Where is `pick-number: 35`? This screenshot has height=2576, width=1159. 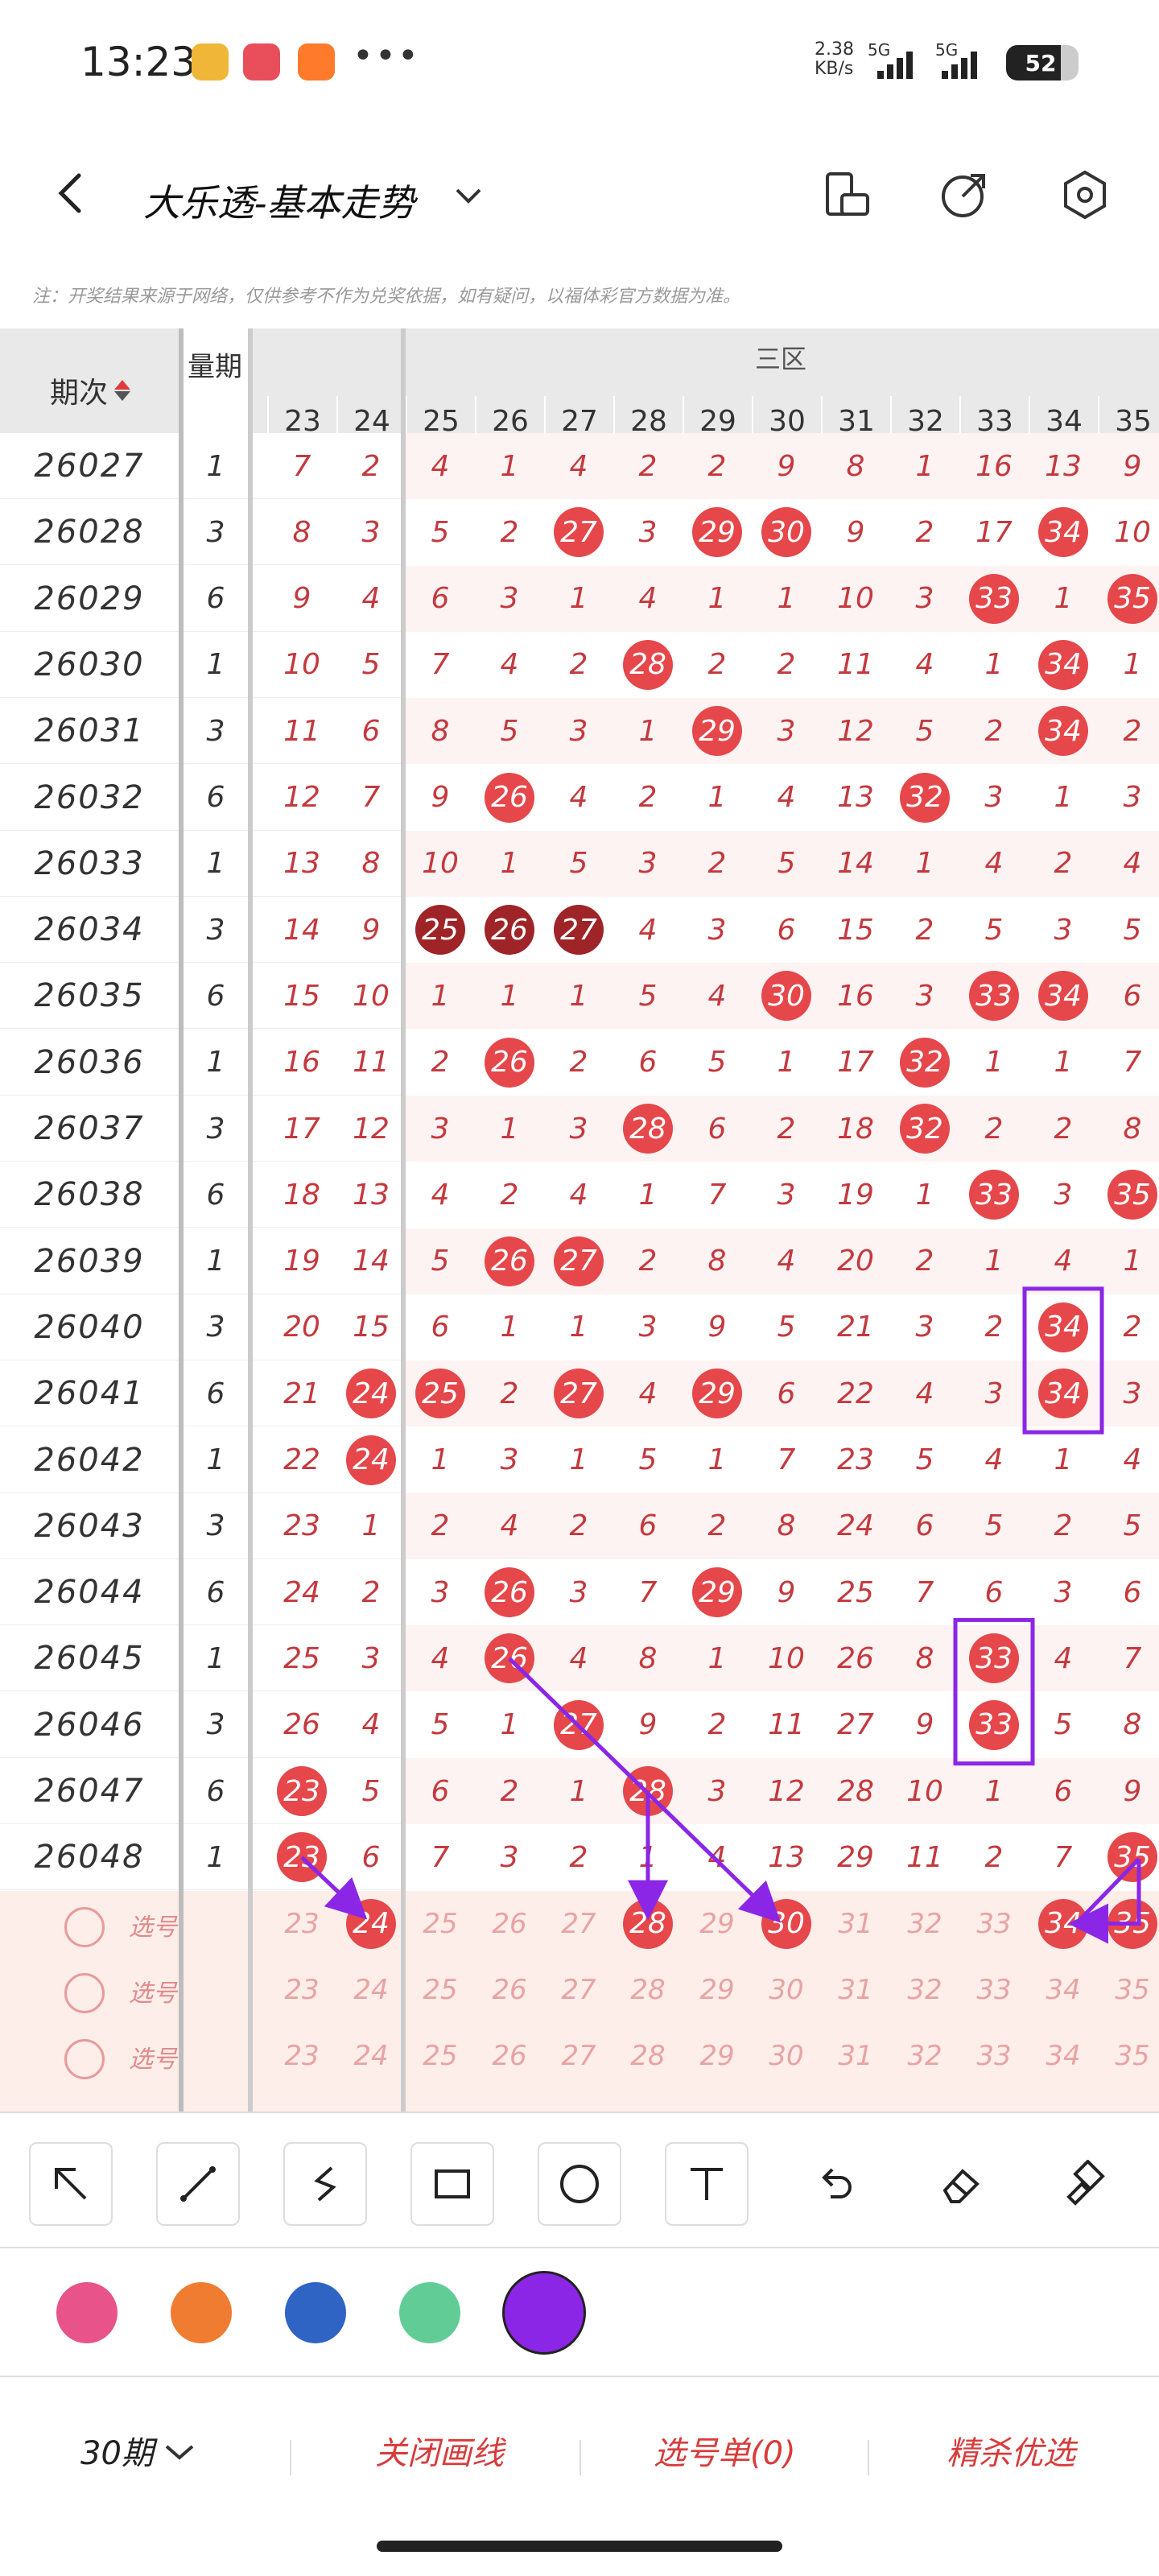 pick-number: 35 is located at coordinates (1128, 2056).